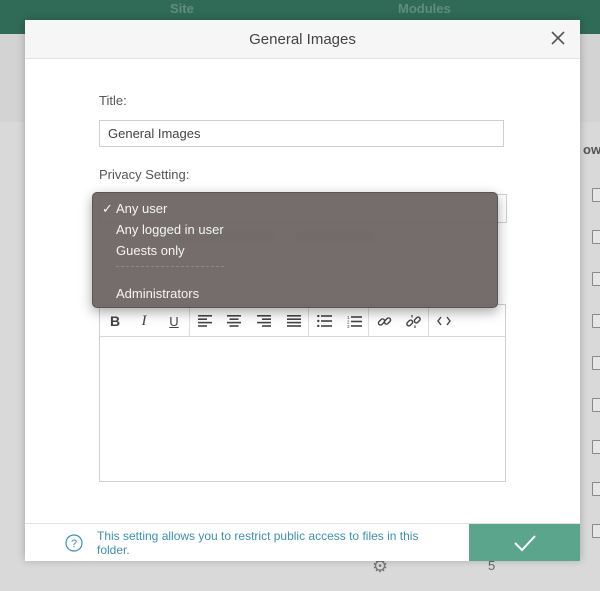 The image size is (600, 591). I want to click on option-label: Administrators, so click(158, 293).